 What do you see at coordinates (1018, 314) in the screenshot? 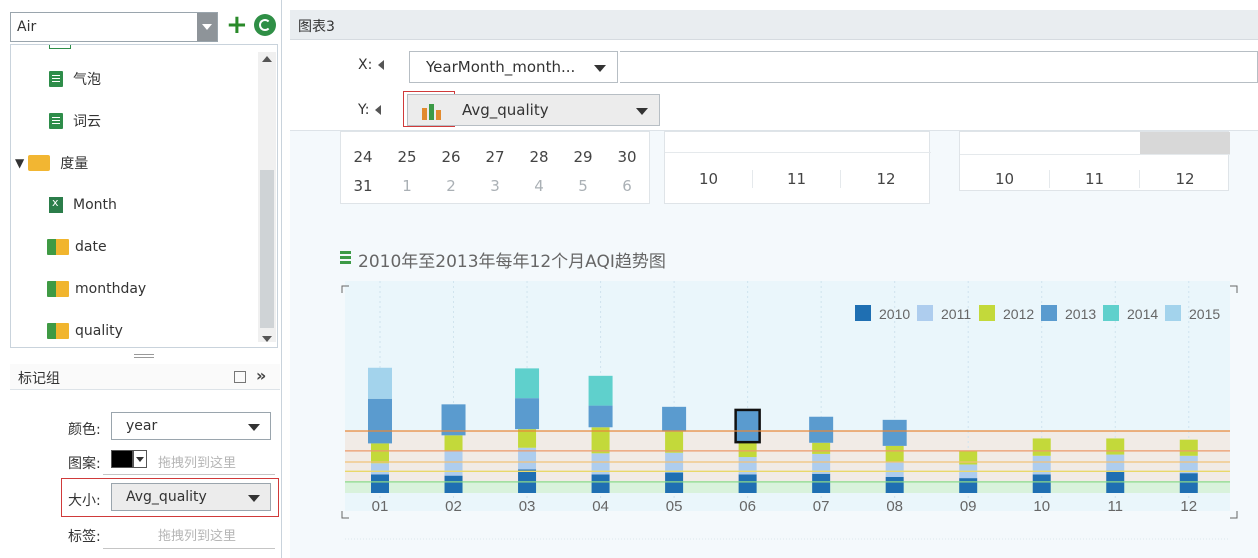
I see `legend-label: 2012` at bounding box center [1018, 314].